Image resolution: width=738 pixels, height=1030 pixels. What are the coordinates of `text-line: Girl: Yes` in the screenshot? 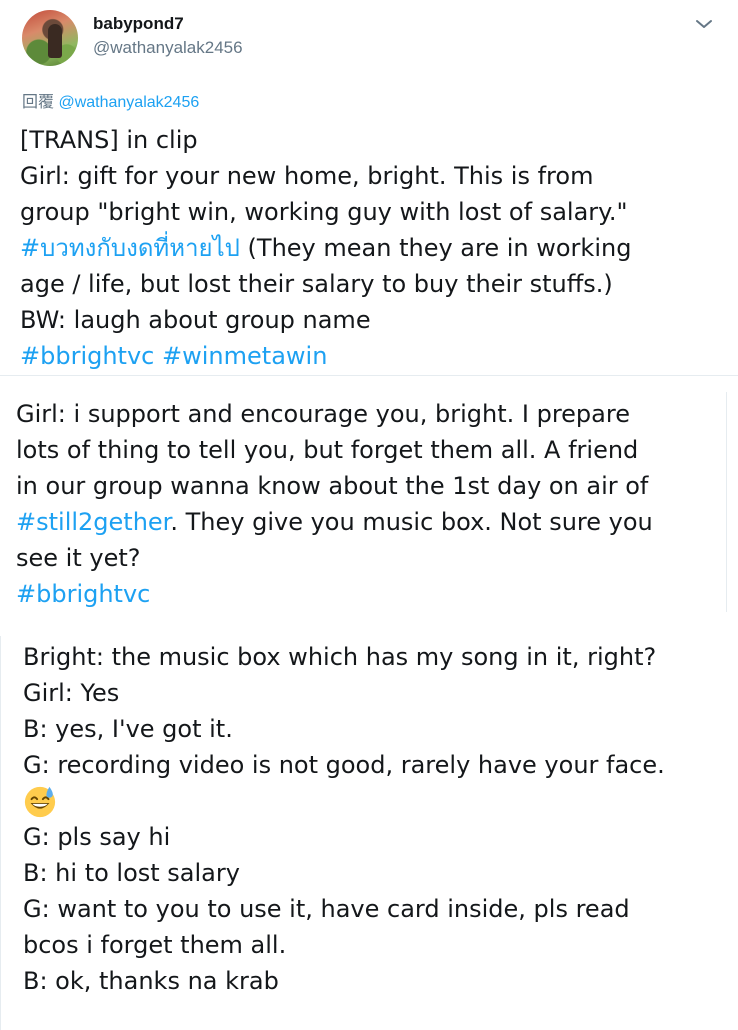 It's located at (344, 693).